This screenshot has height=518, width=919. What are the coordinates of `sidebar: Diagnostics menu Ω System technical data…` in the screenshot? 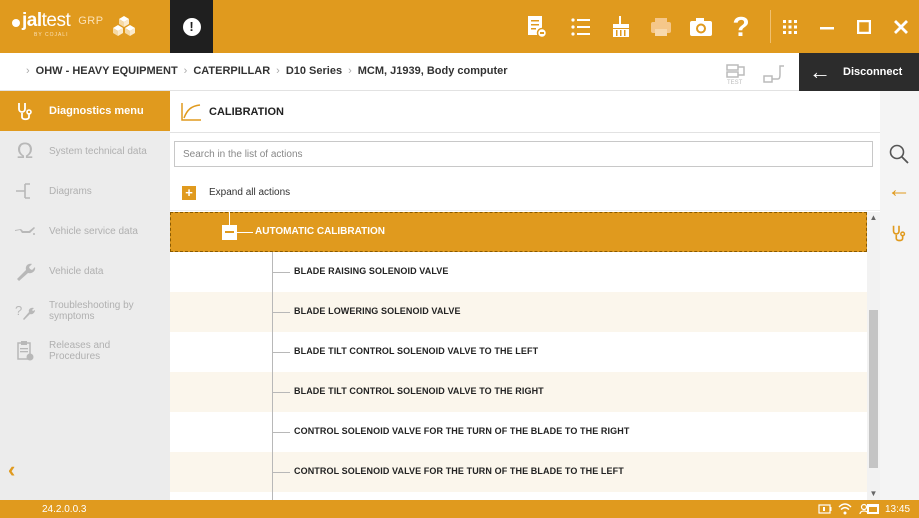 It's located at (85, 295).